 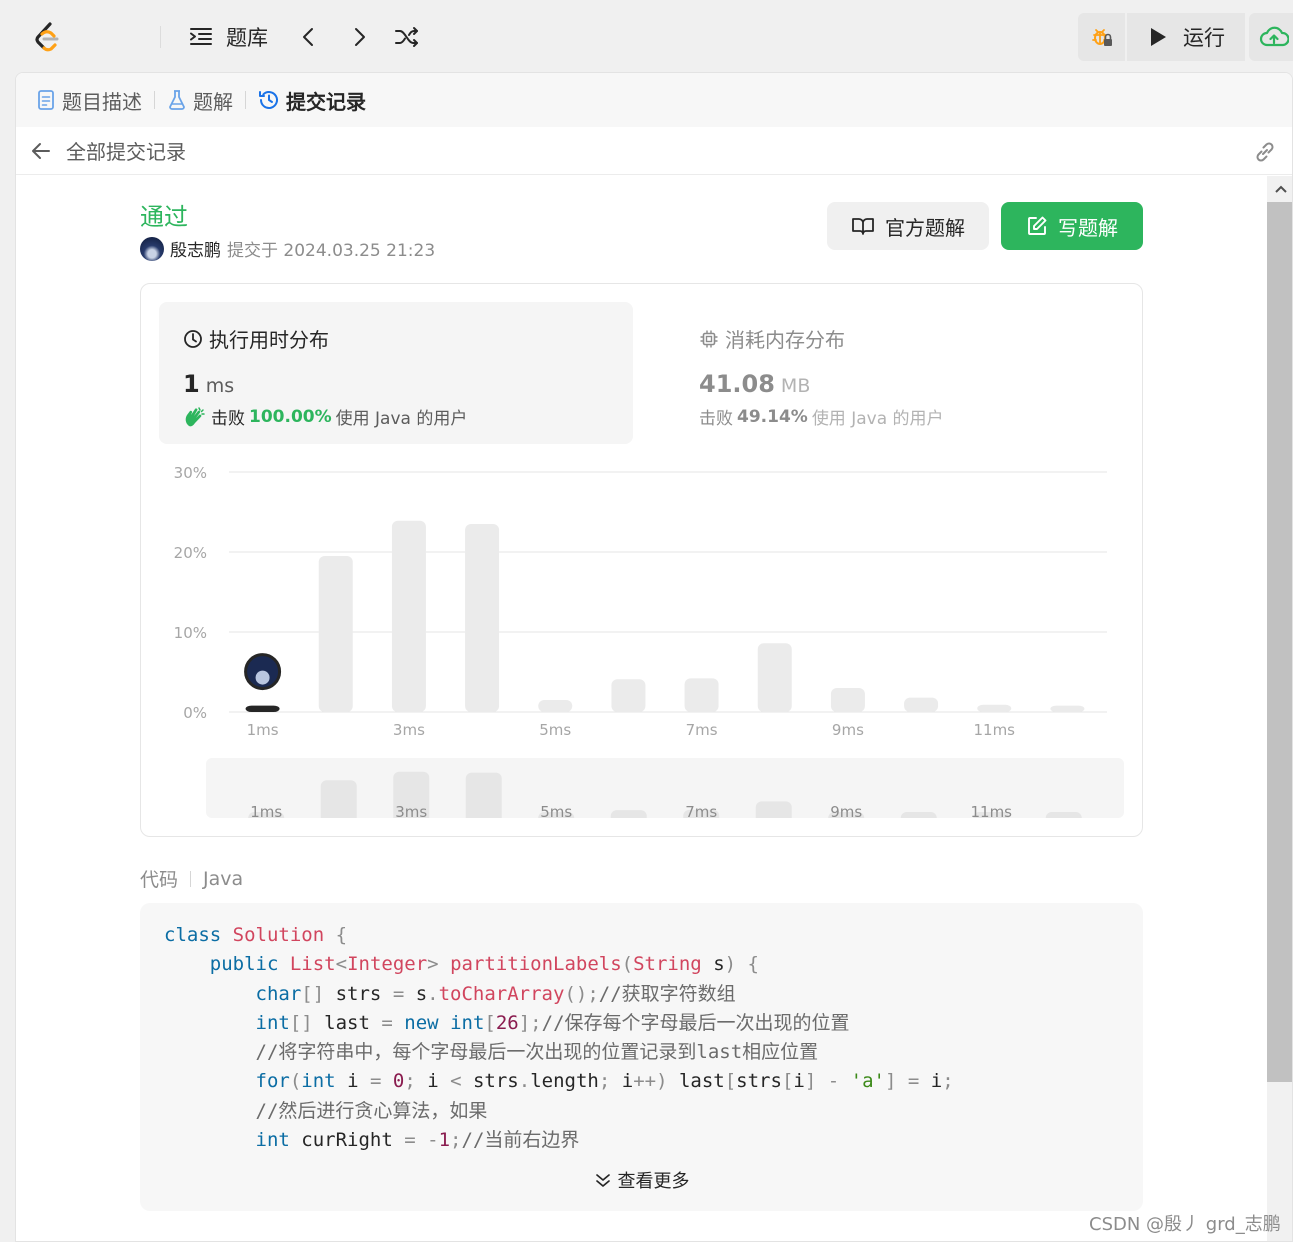 I want to click on clap-hands-icon, so click(x=195, y=416).